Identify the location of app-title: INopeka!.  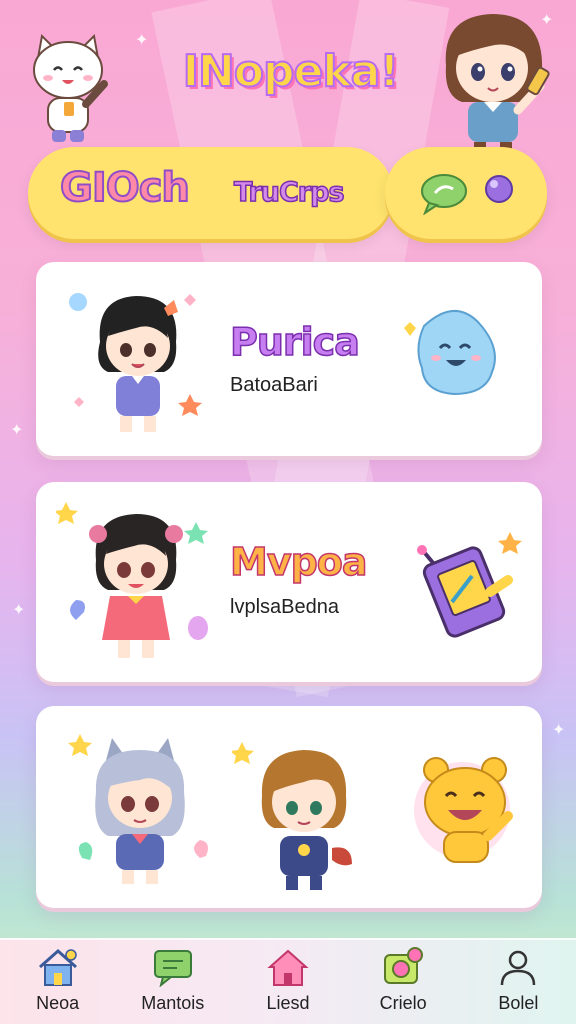
(291, 71).